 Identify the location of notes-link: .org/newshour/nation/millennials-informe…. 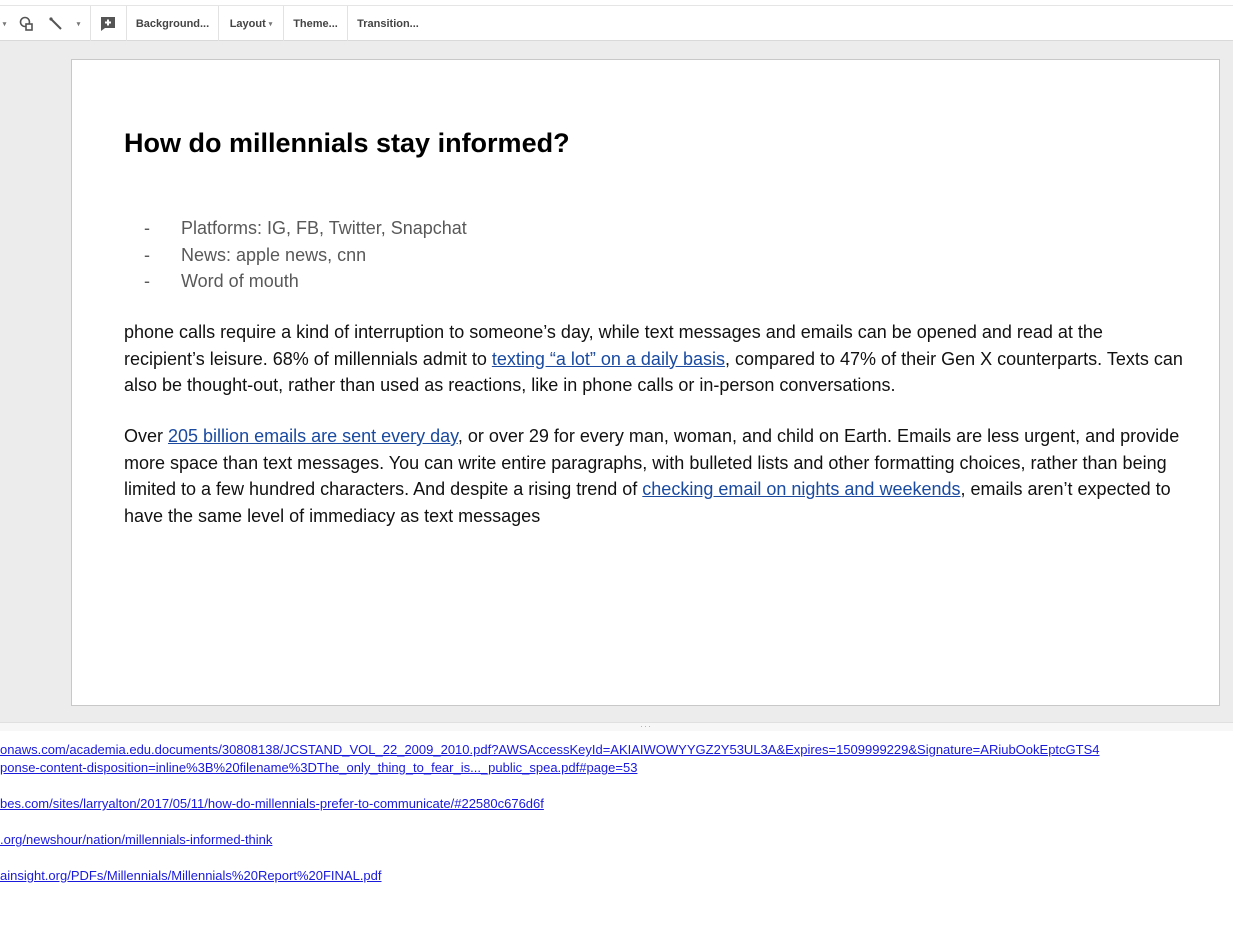
(136, 839).